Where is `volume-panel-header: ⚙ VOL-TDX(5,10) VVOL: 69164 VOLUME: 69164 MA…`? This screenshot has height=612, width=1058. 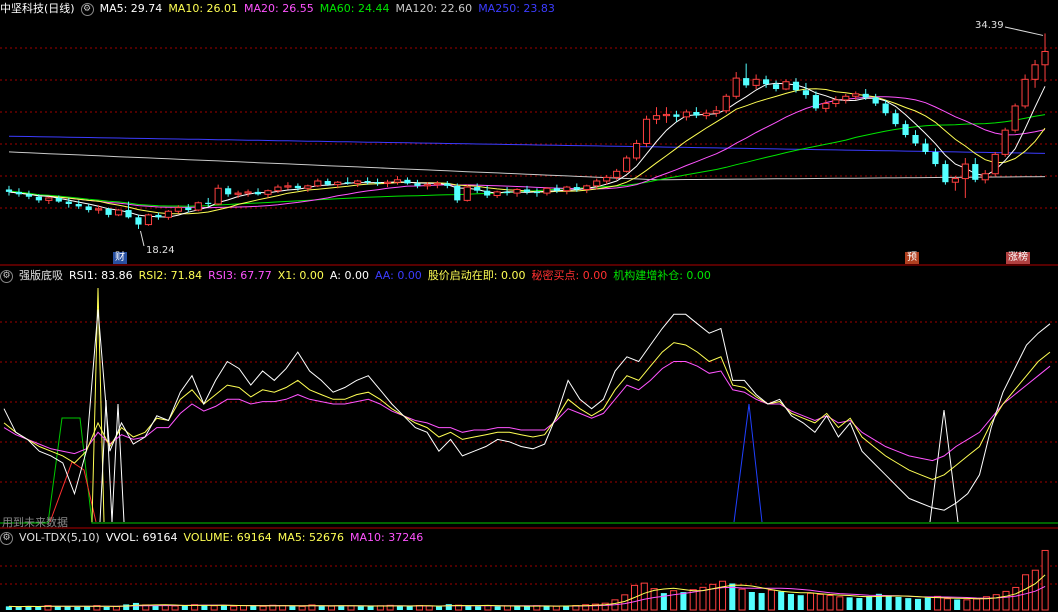
volume-panel-header: ⚙ VOL-TDX(5,10) VVOL: 69164 VOLUME: 69164 MA… is located at coordinates (214, 538).